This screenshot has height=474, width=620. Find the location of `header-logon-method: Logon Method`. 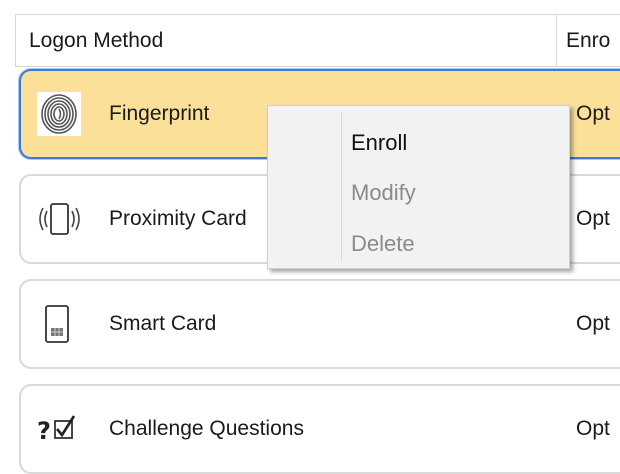

header-logon-method: Logon Method is located at coordinates (96, 41).